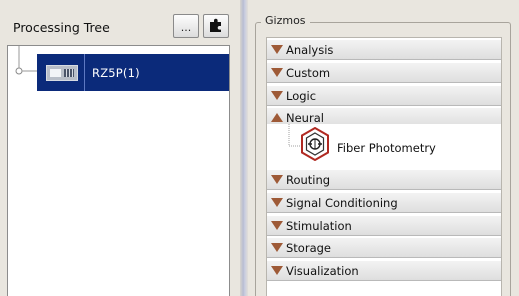  What do you see at coordinates (116, 72) in the screenshot?
I see `tree-node-label: RZ5P(1)` at bounding box center [116, 72].